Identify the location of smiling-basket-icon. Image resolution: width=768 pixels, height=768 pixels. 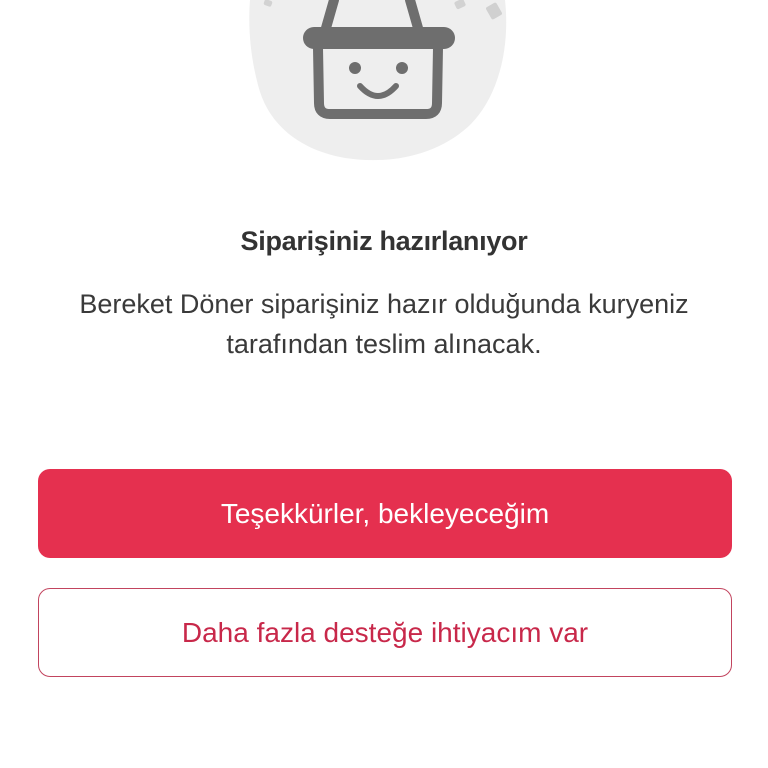
(378, 80).